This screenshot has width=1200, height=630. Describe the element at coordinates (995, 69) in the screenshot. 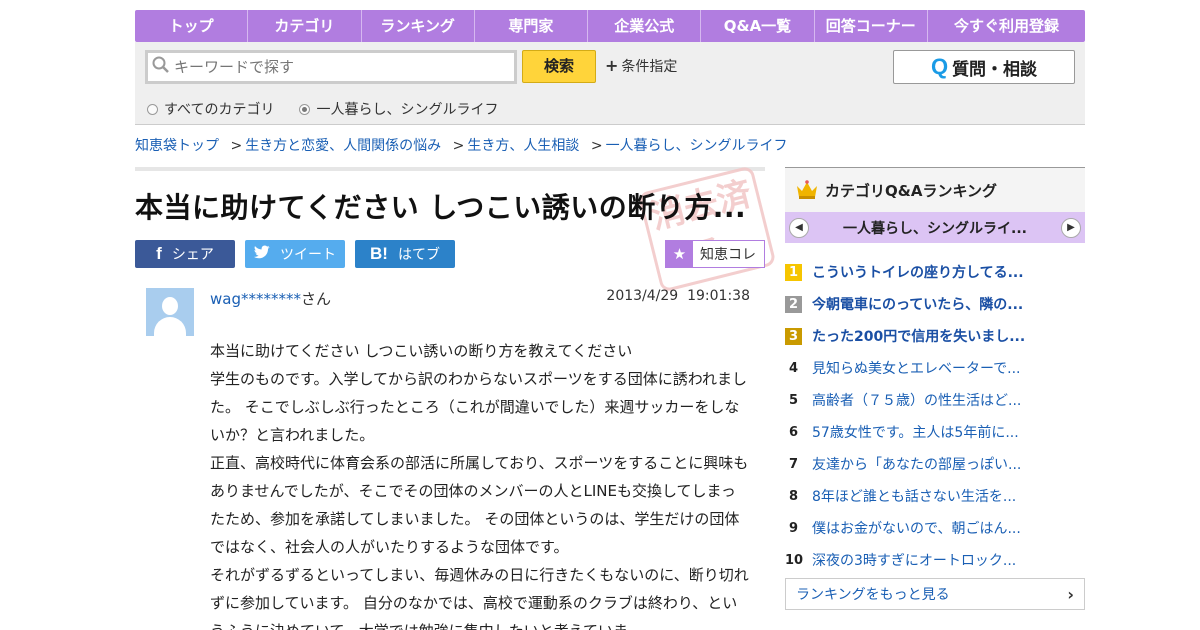

I see `ask-question-label: 質問・相談` at that location.